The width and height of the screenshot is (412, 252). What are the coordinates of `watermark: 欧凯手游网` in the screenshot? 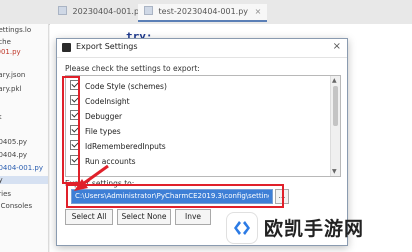 It's located at (314, 226).